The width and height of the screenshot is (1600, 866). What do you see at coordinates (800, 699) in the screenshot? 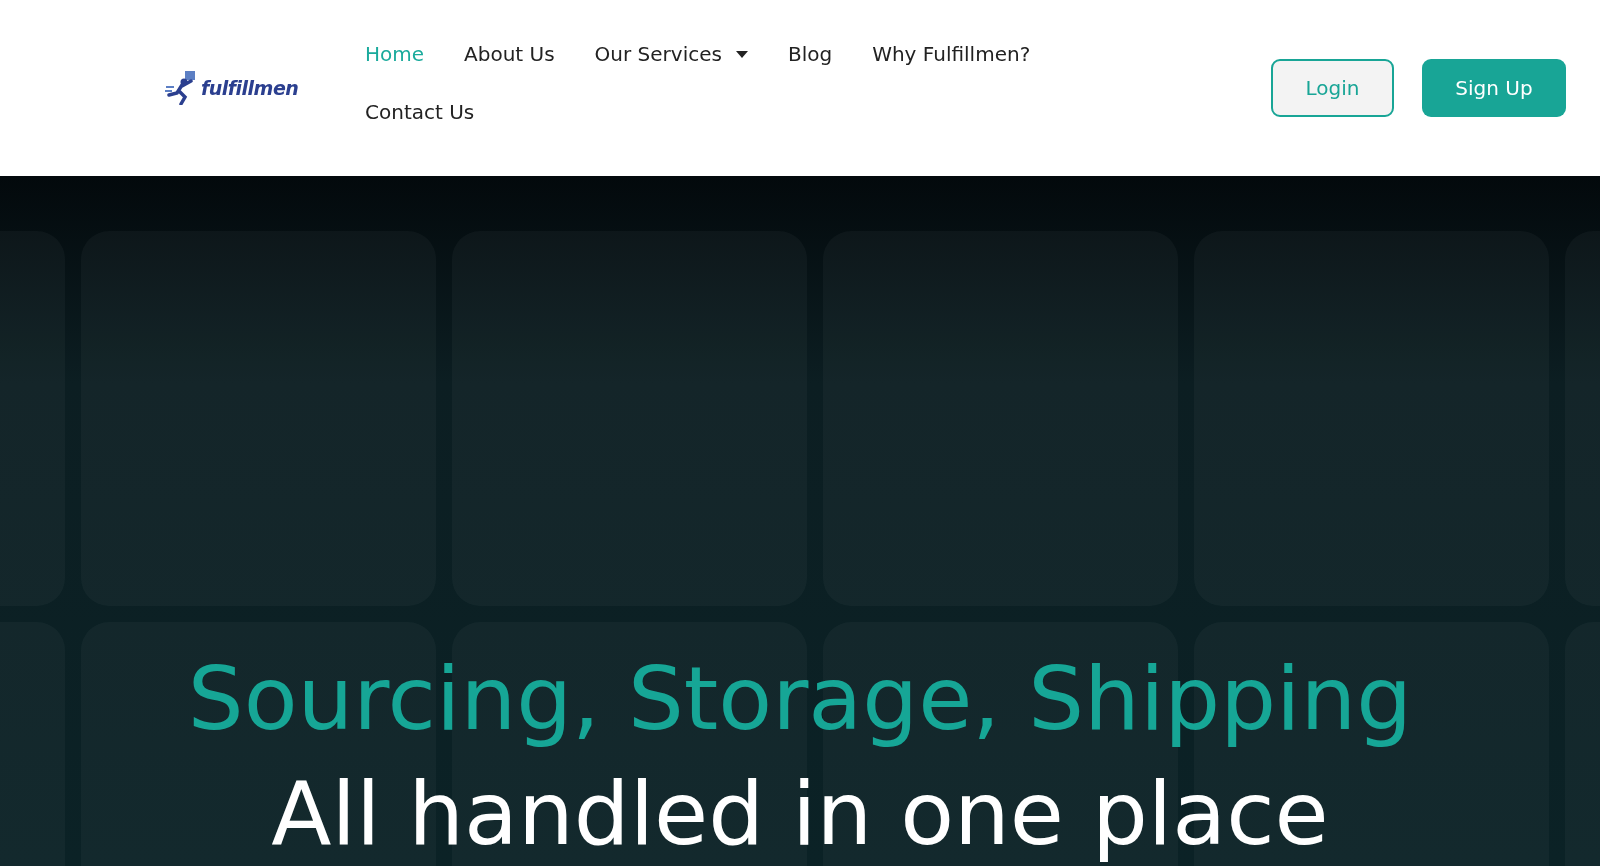
I see `hero-headline: Sourcing, Storage, Shipping` at bounding box center [800, 699].